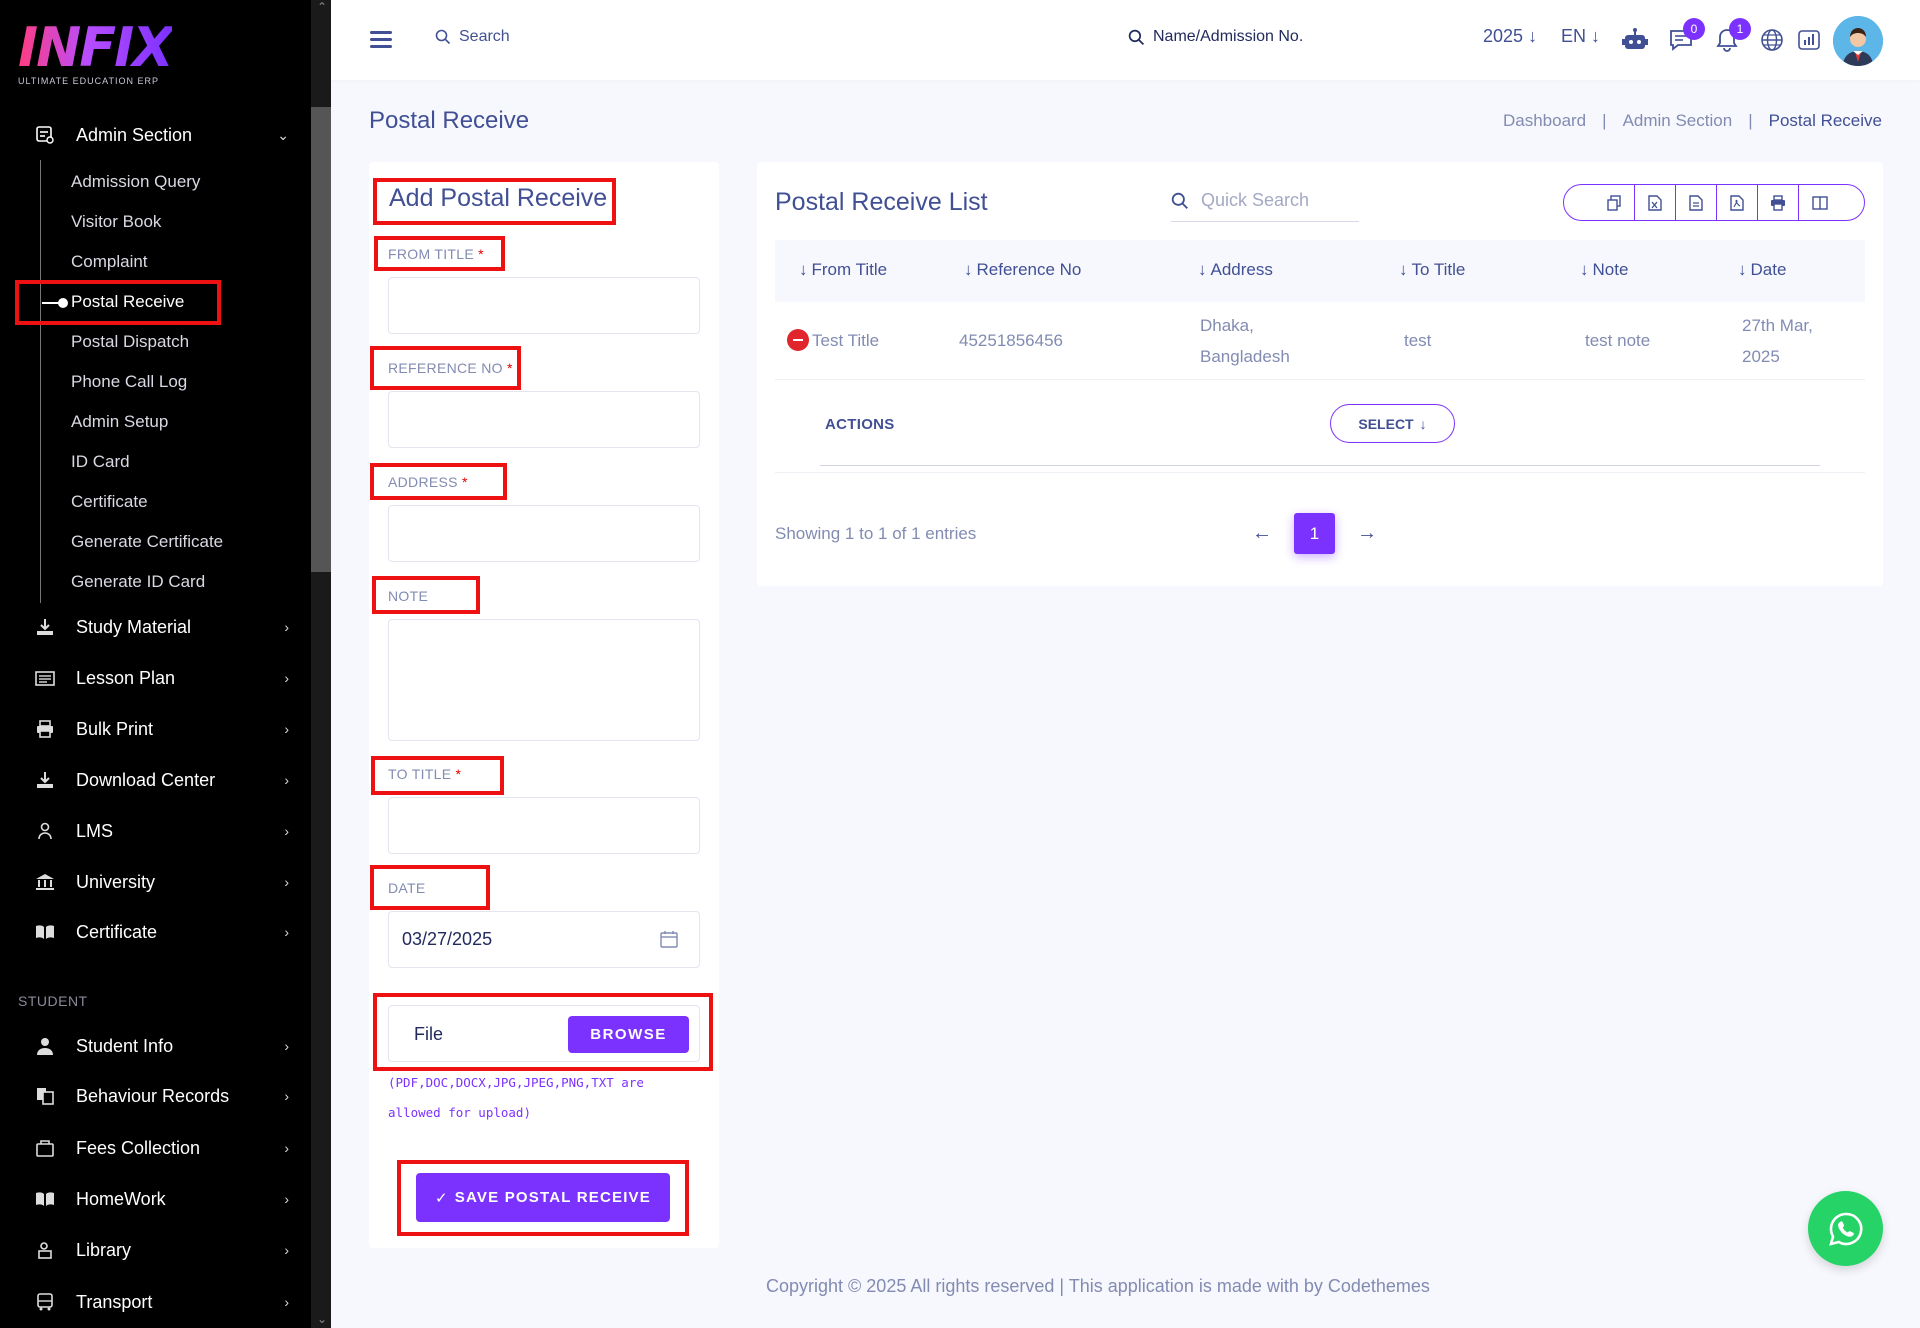 The height and width of the screenshot is (1328, 1920). What do you see at coordinates (407, 888) in the screenshot?
I see `date-label: DATE` at bounding box center [407, 888].